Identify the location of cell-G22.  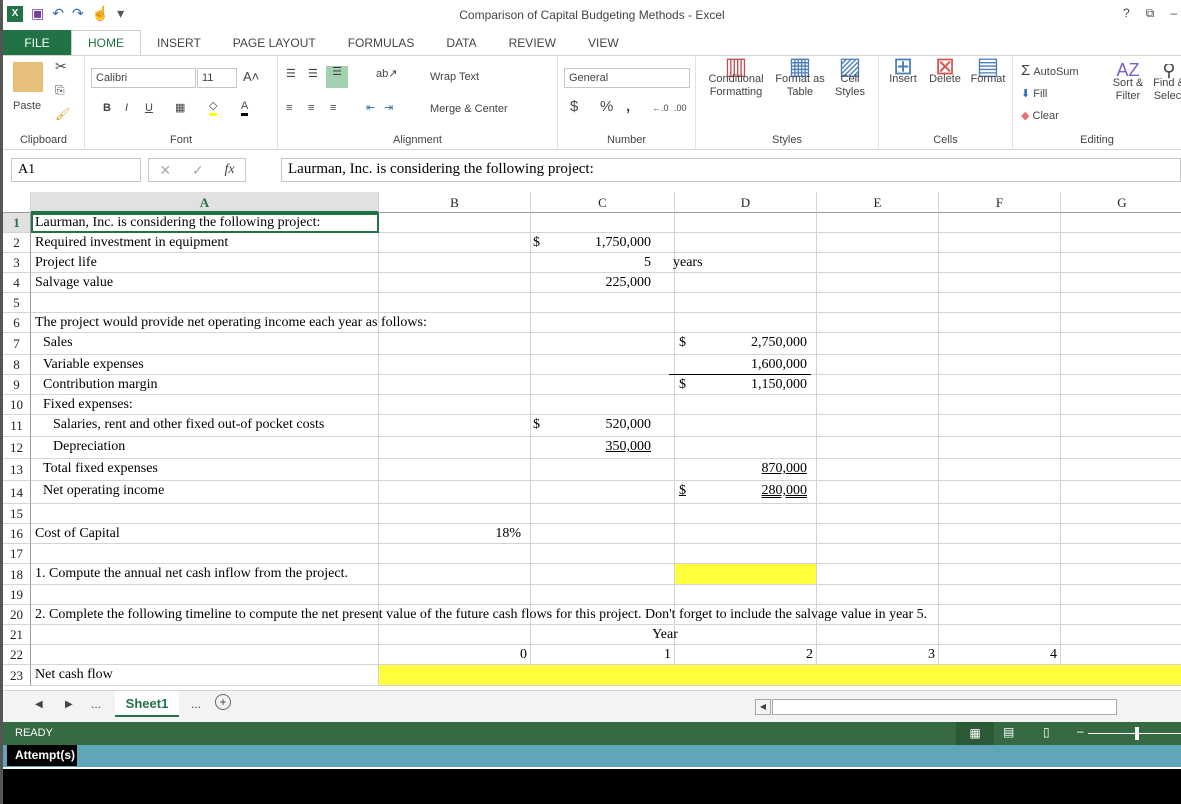
(1121, 655).